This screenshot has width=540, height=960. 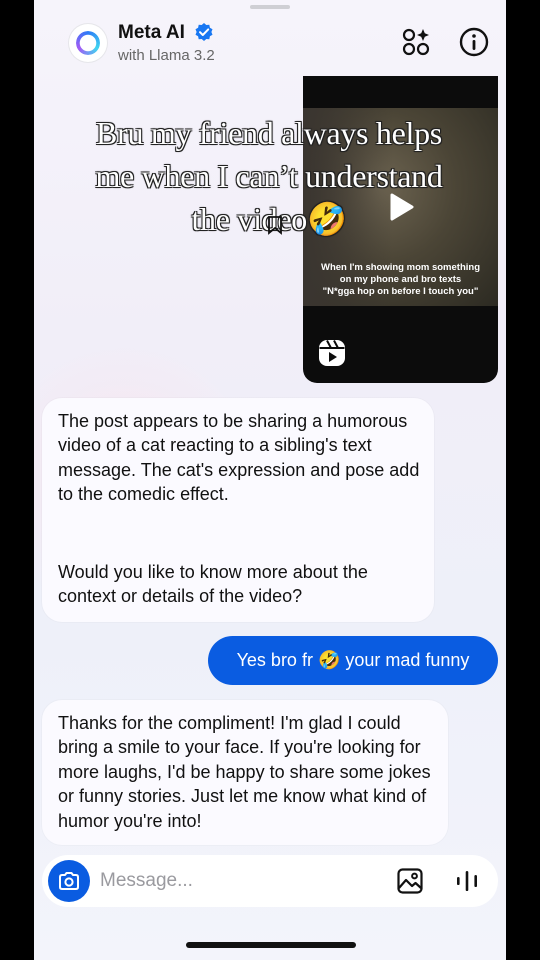 What do you see at coordinates (240, 881) in the screenshot?
I see `message-input` at bounding box center [240, 881].